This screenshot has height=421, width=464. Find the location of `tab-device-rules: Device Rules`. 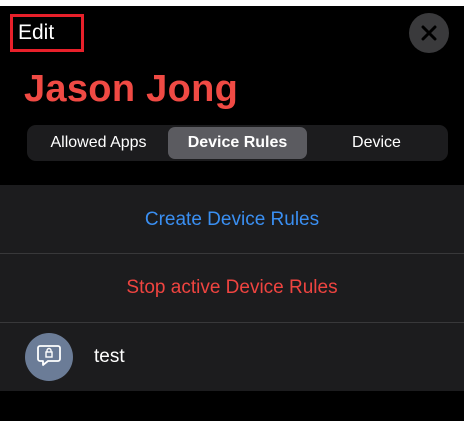

tab-device-rules: Device Rules is located at coordinates (237, 143).